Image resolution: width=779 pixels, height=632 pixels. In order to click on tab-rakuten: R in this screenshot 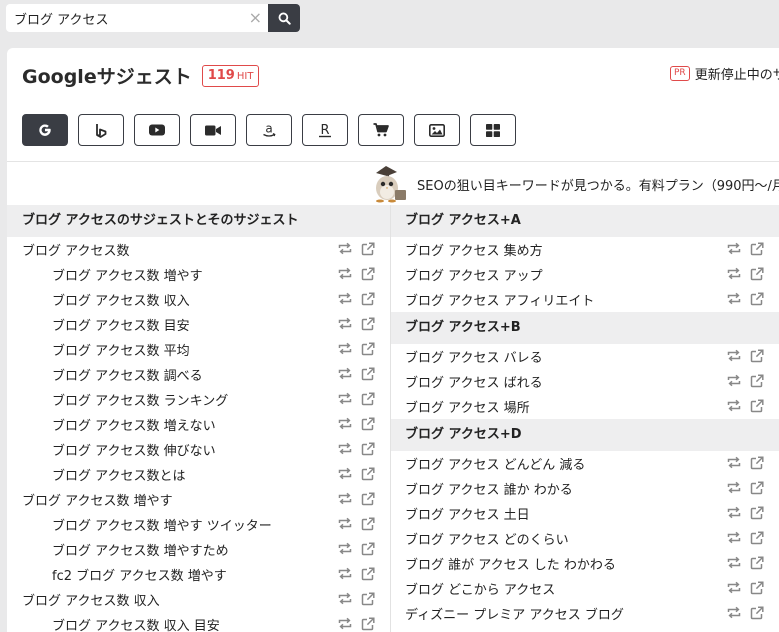, I will do `click(325, 130)`.